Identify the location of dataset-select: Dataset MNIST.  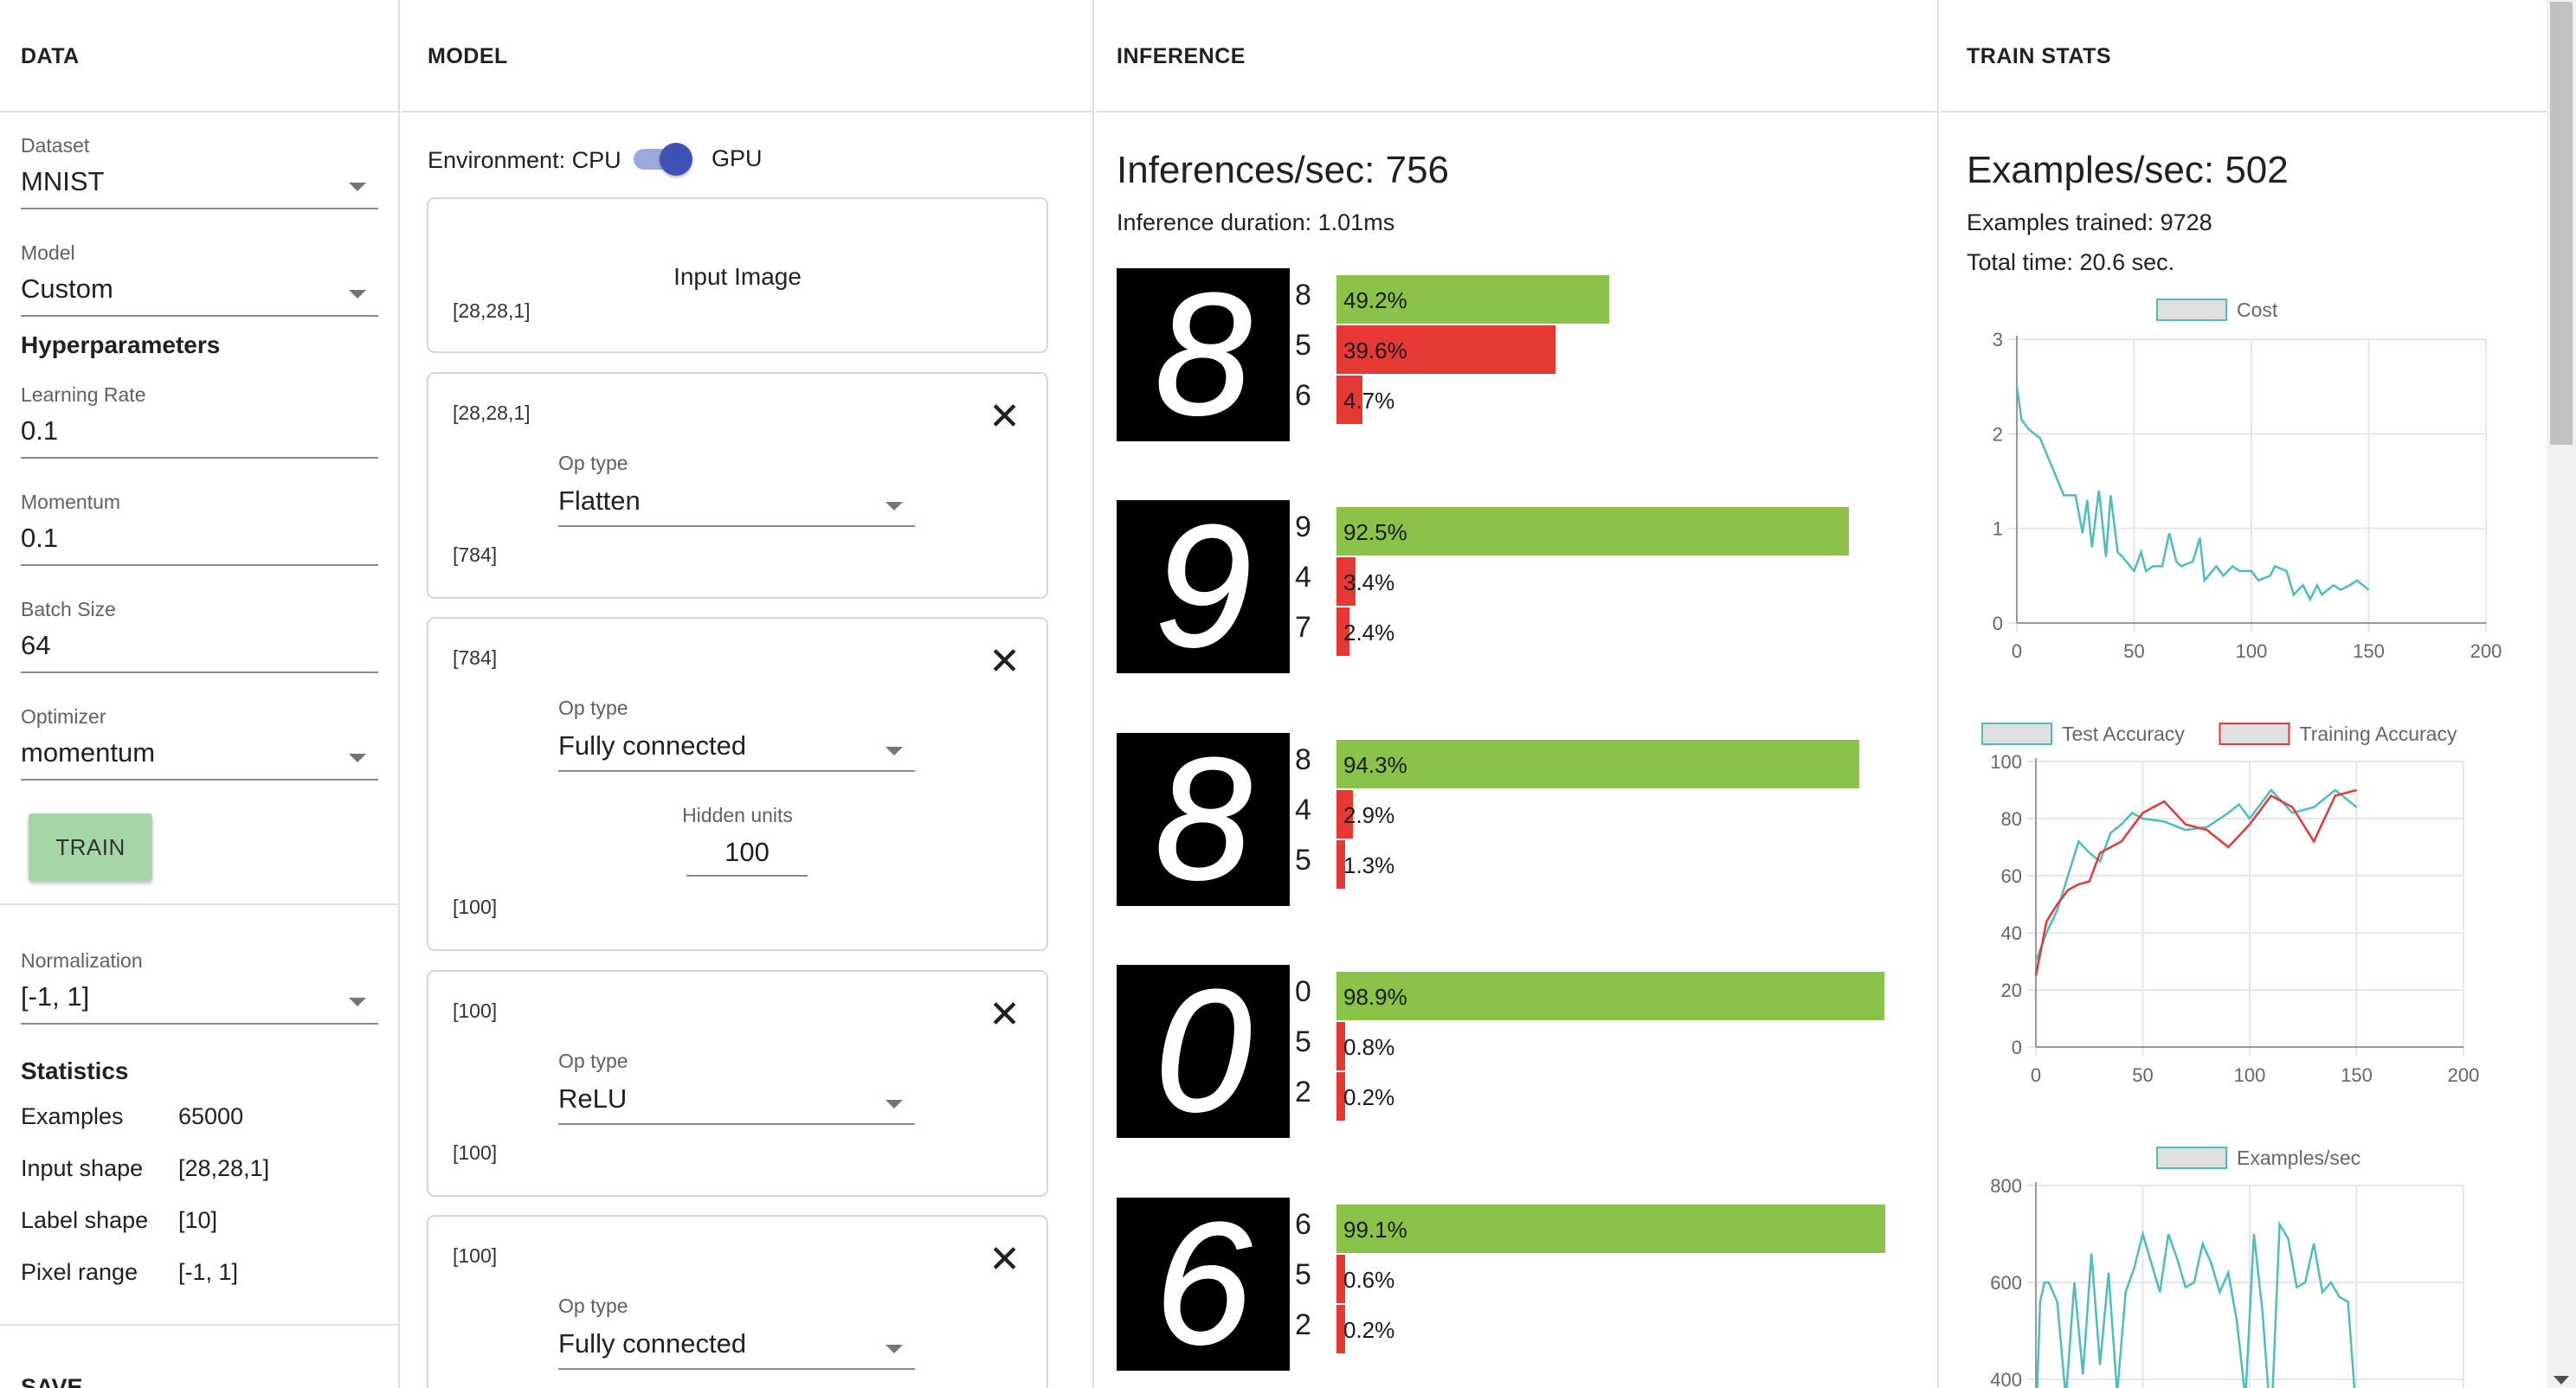
(199, 171).